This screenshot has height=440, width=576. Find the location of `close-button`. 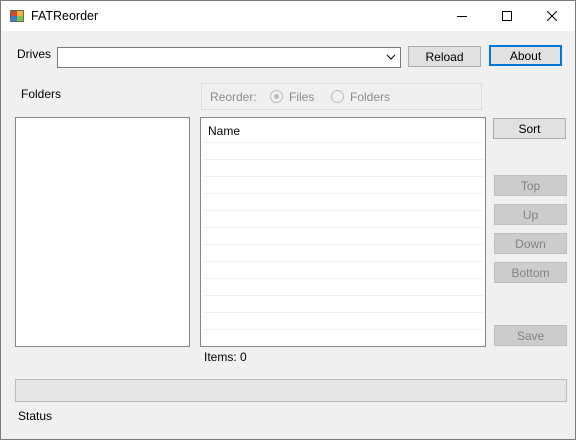

close-button is located at coordinates (552, 16).